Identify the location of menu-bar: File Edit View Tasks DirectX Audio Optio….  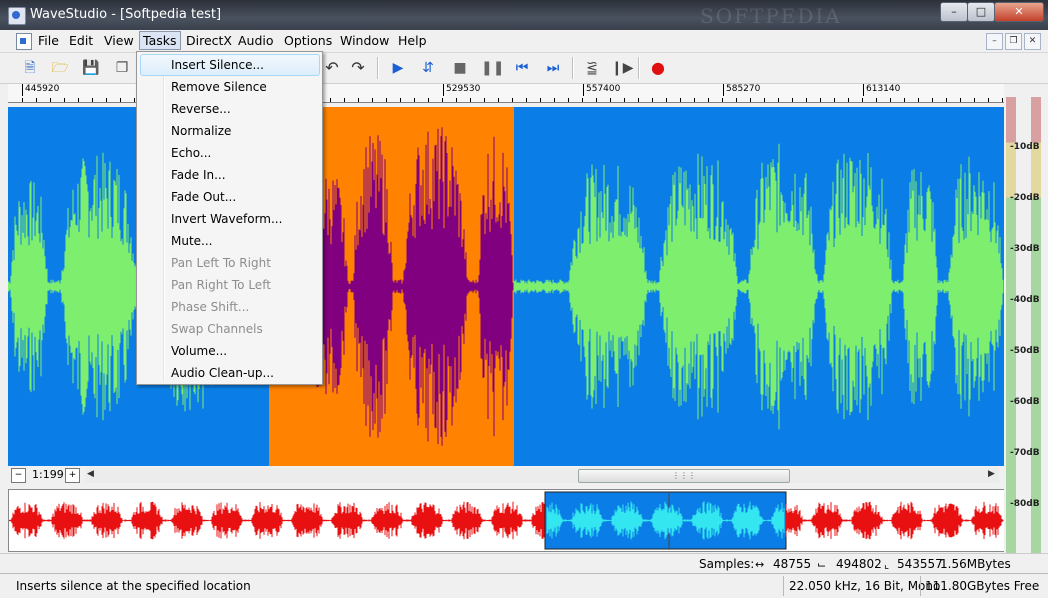
(524, 41).